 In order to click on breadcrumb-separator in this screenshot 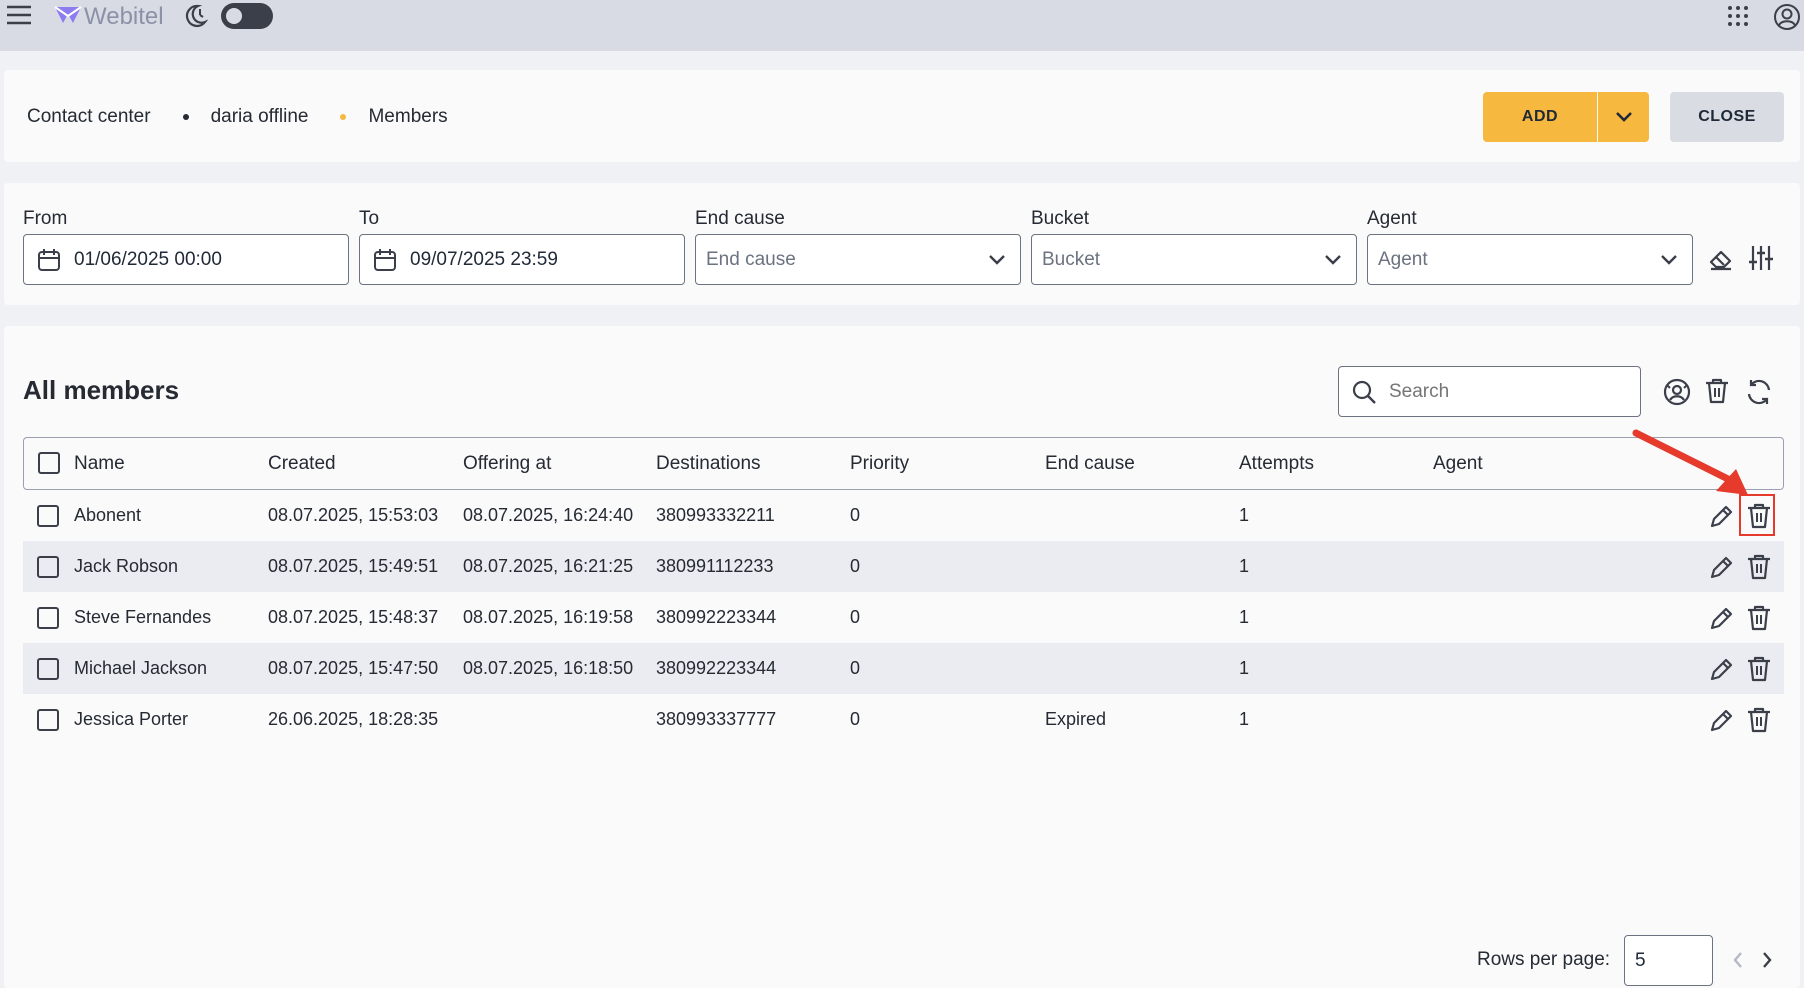, I will do `click(185, 117)`.